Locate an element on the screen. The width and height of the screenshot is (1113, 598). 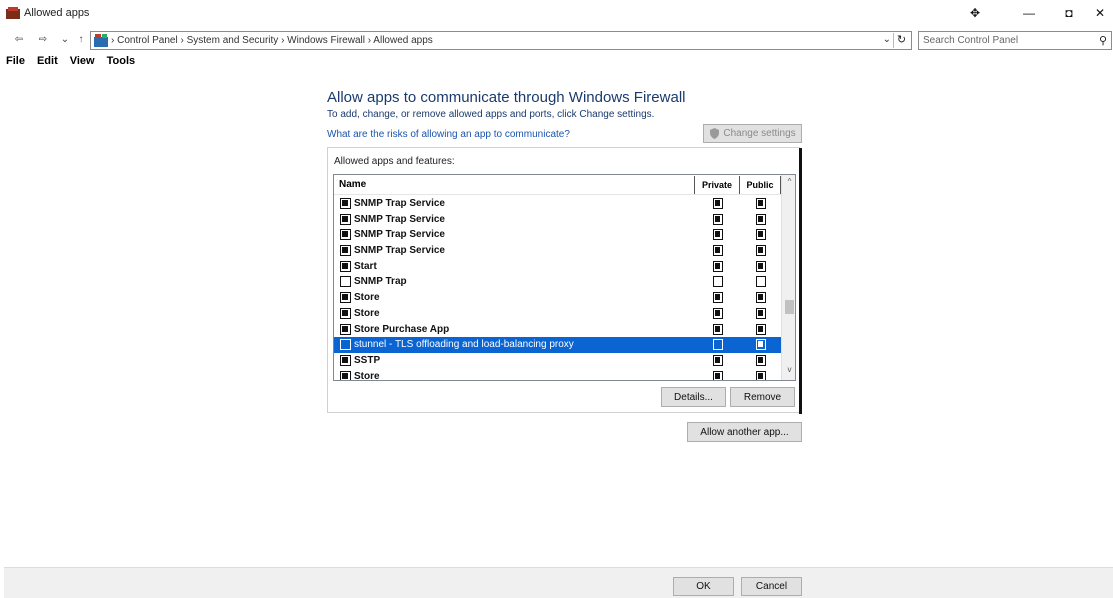
column-header-public: Public is located at coordinates (760, 185).